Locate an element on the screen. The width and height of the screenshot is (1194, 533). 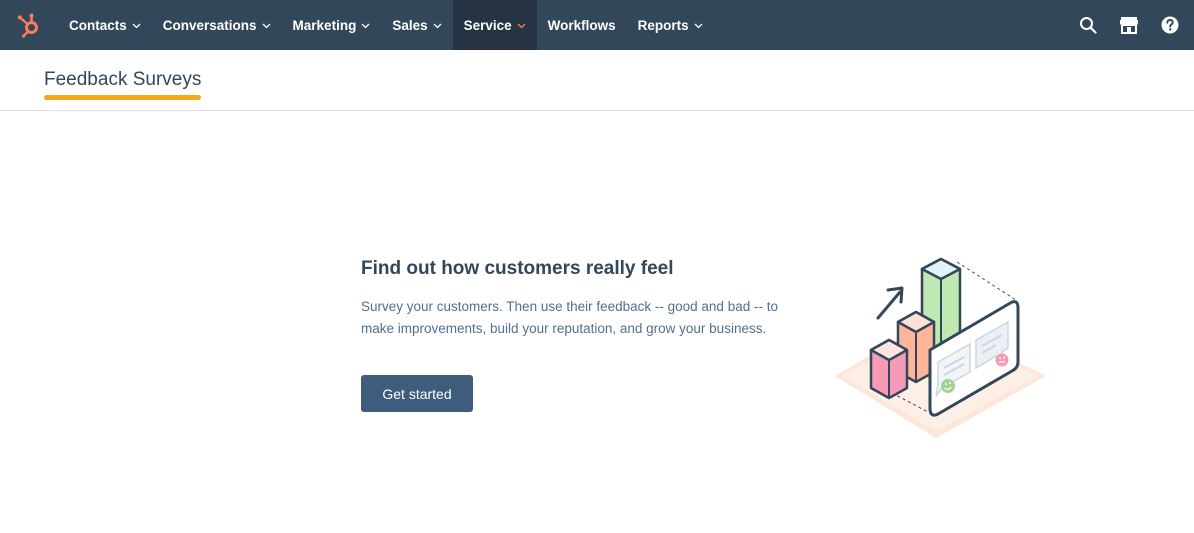
nav-item-label: Workflows is located at coordinates (581, 25).